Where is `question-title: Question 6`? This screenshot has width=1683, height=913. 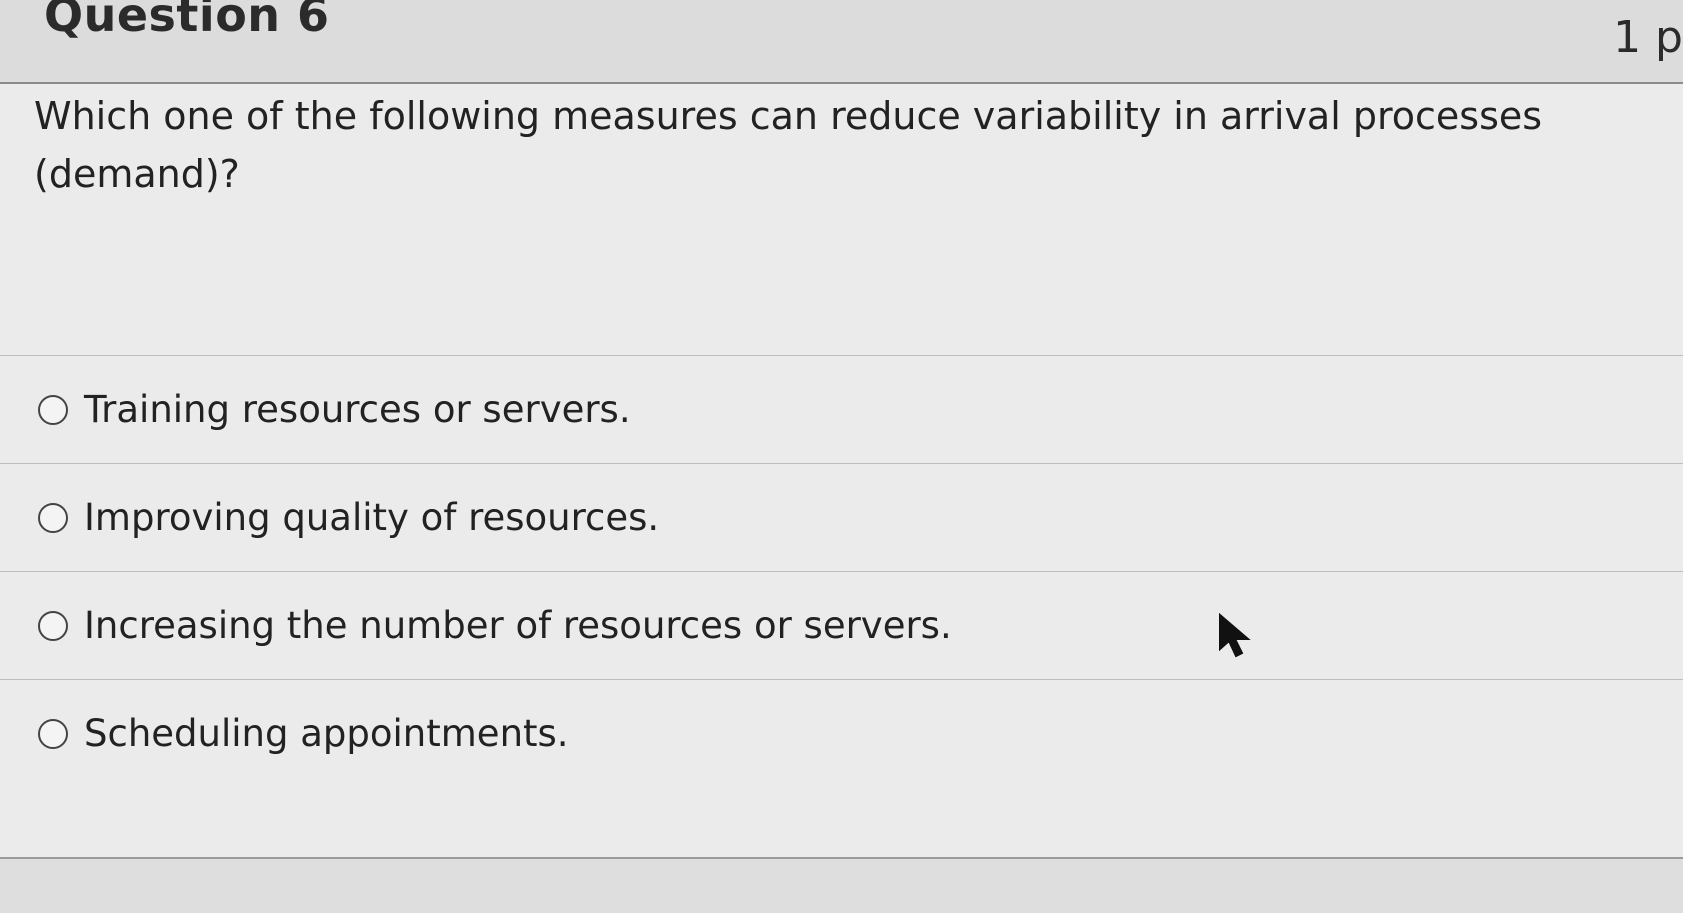
question-title: Question 6 is located at coordinates (187, 21).